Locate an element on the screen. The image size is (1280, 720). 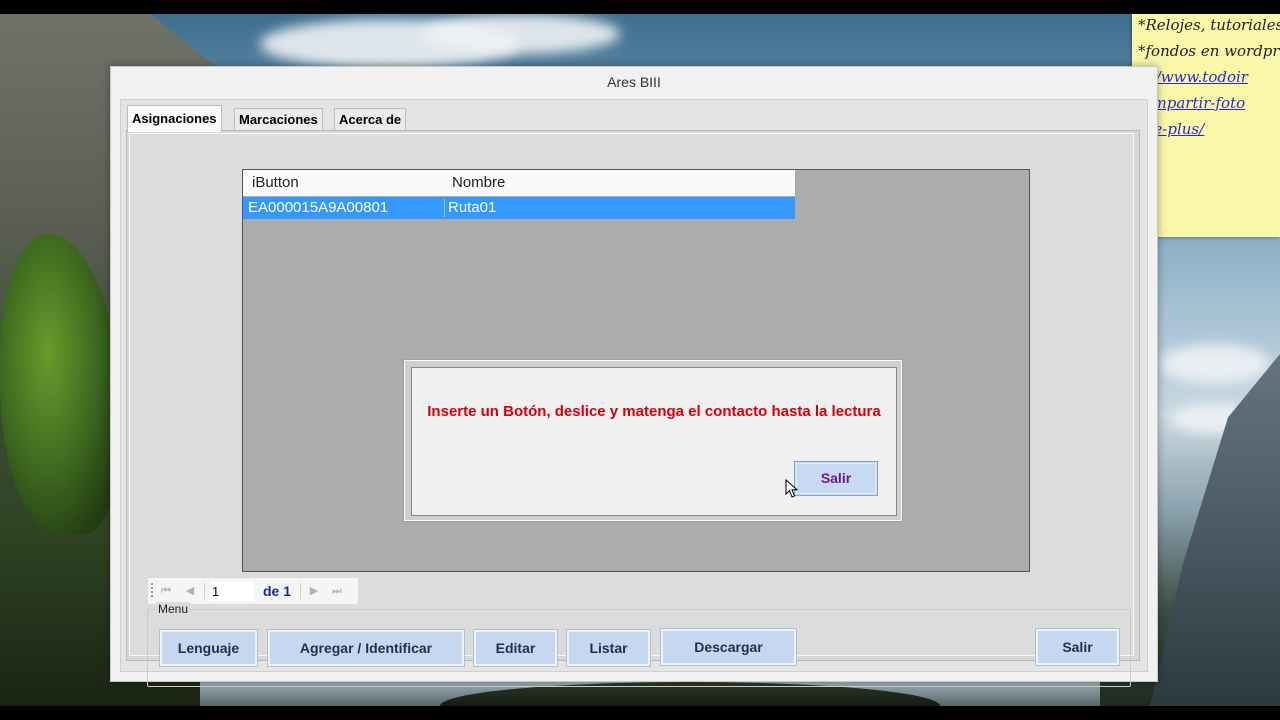
first-page-icon: ⏮ is located at coordinates (166, 591).